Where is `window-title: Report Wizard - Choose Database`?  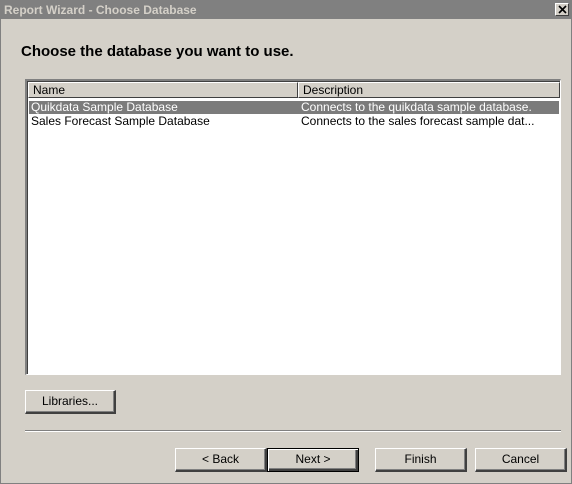
window-title: Report Wizard - Choose Database is located at coordinates (100, 10).